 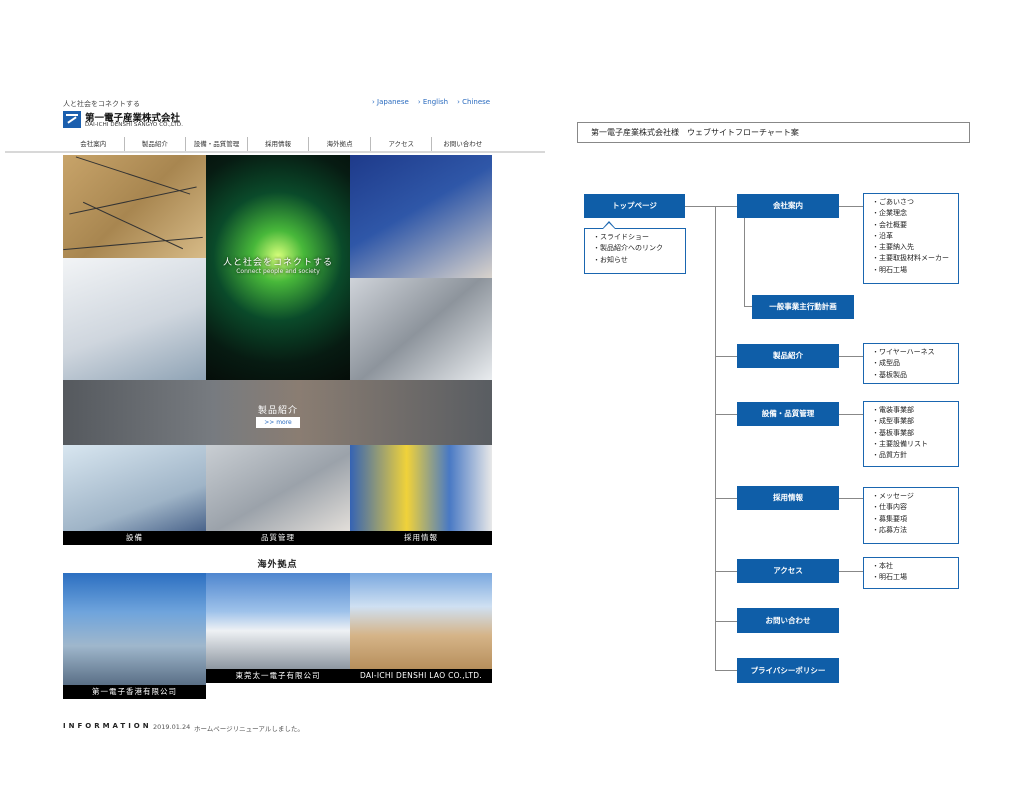 I want to click on connector-top, so click(x=711, y=206).